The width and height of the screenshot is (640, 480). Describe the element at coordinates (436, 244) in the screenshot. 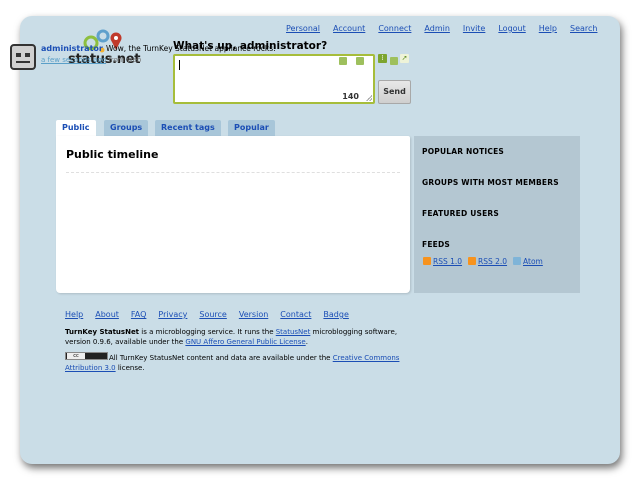

I see `section-feeds: FEEDS` at that location.